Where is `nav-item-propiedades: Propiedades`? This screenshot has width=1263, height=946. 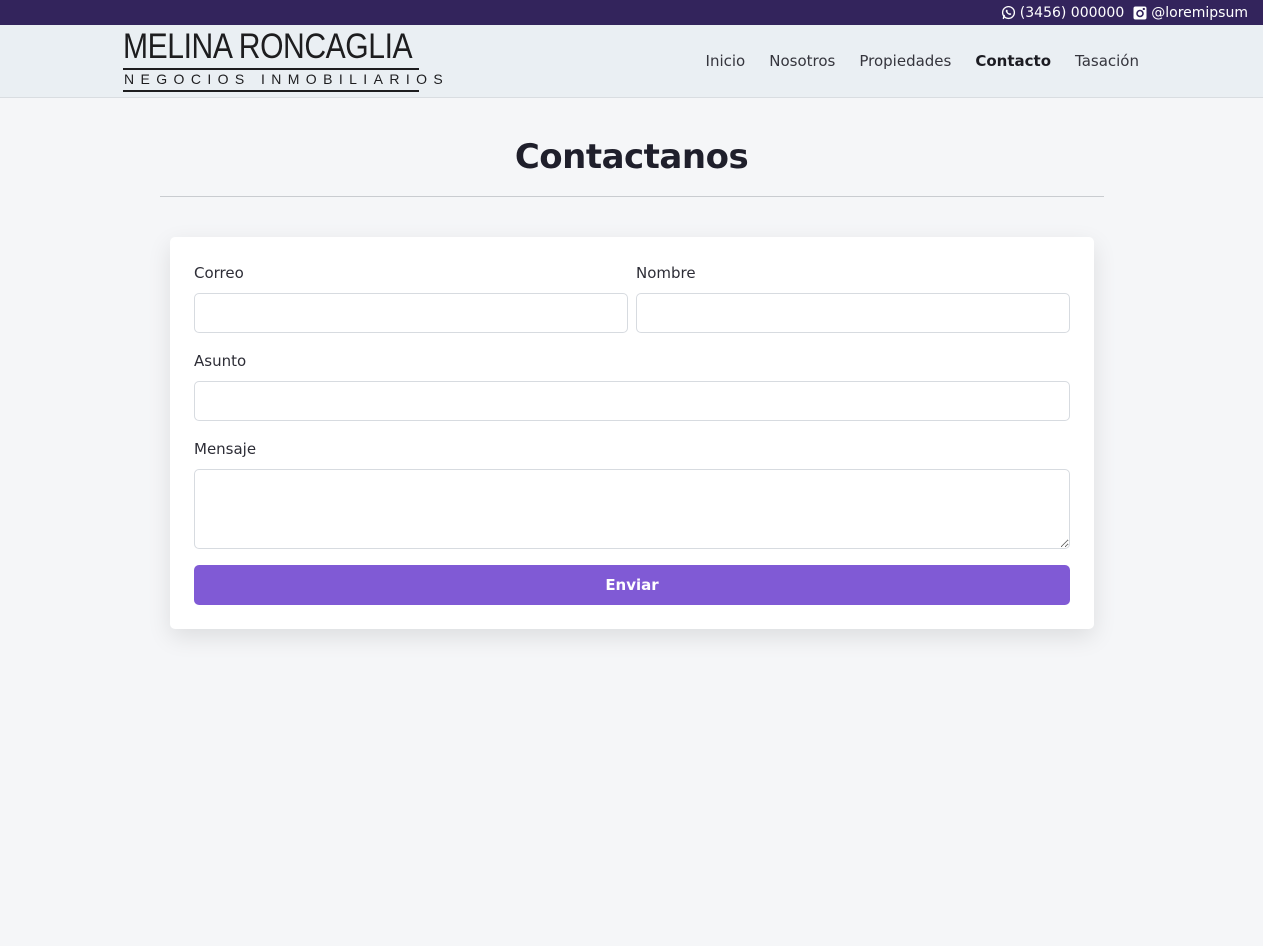
nav-item-propiedades: Propiedades is located at coordinates (905, 61).